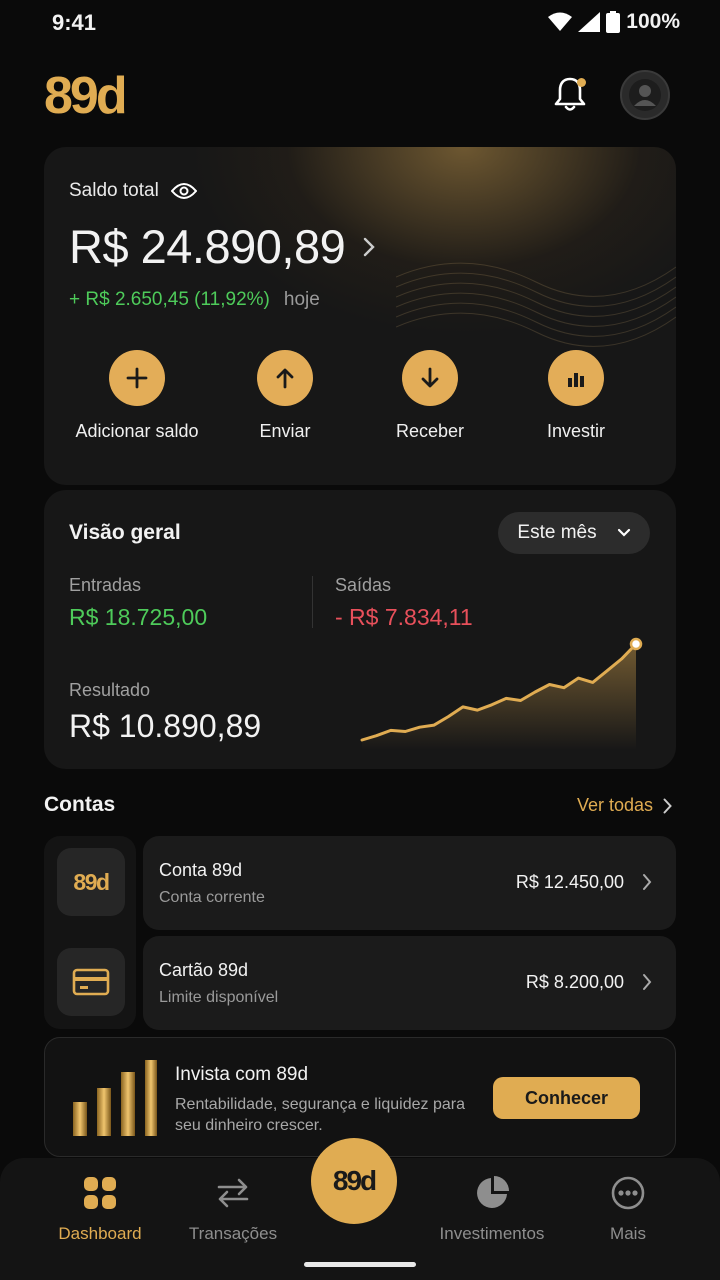 This screenshot has height=1280, width=720. Describe the element at coordinates (409, 983) in the screenshot. I see `account-row-card: Cartão 89d Limite disponível R$ 8.200,00` at that location.